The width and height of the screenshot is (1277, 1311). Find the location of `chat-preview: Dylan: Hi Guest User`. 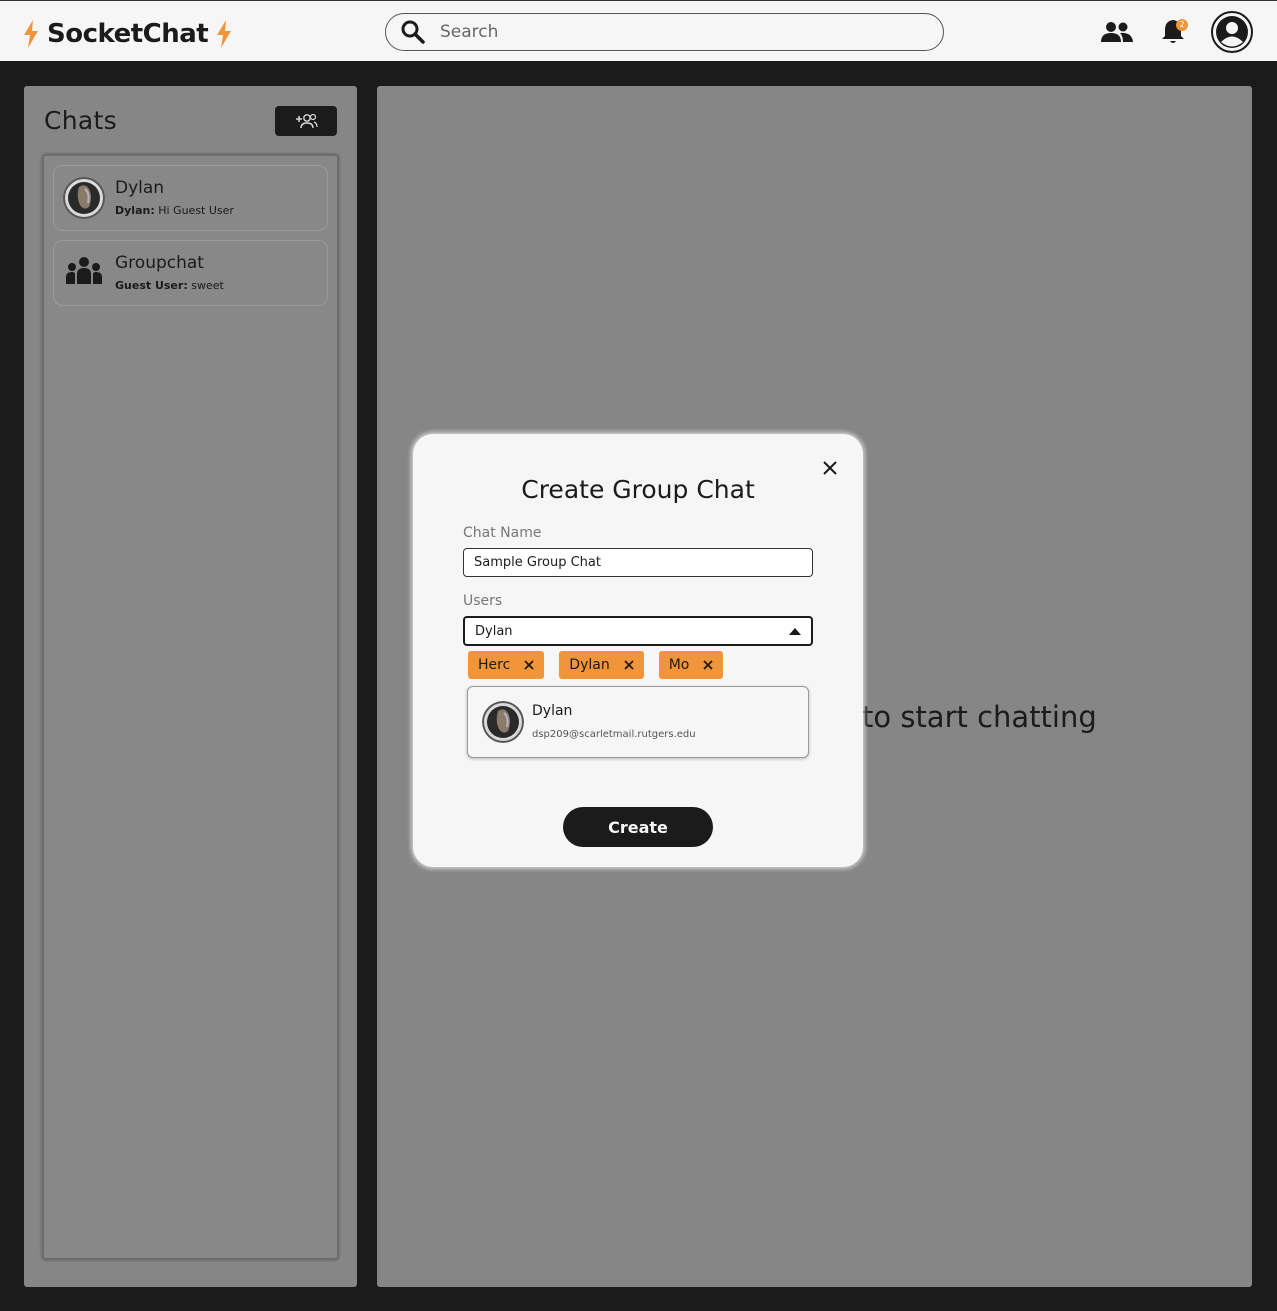

chat-preview: Dylan: Hi Guest User is located at coordinates (174, 210).